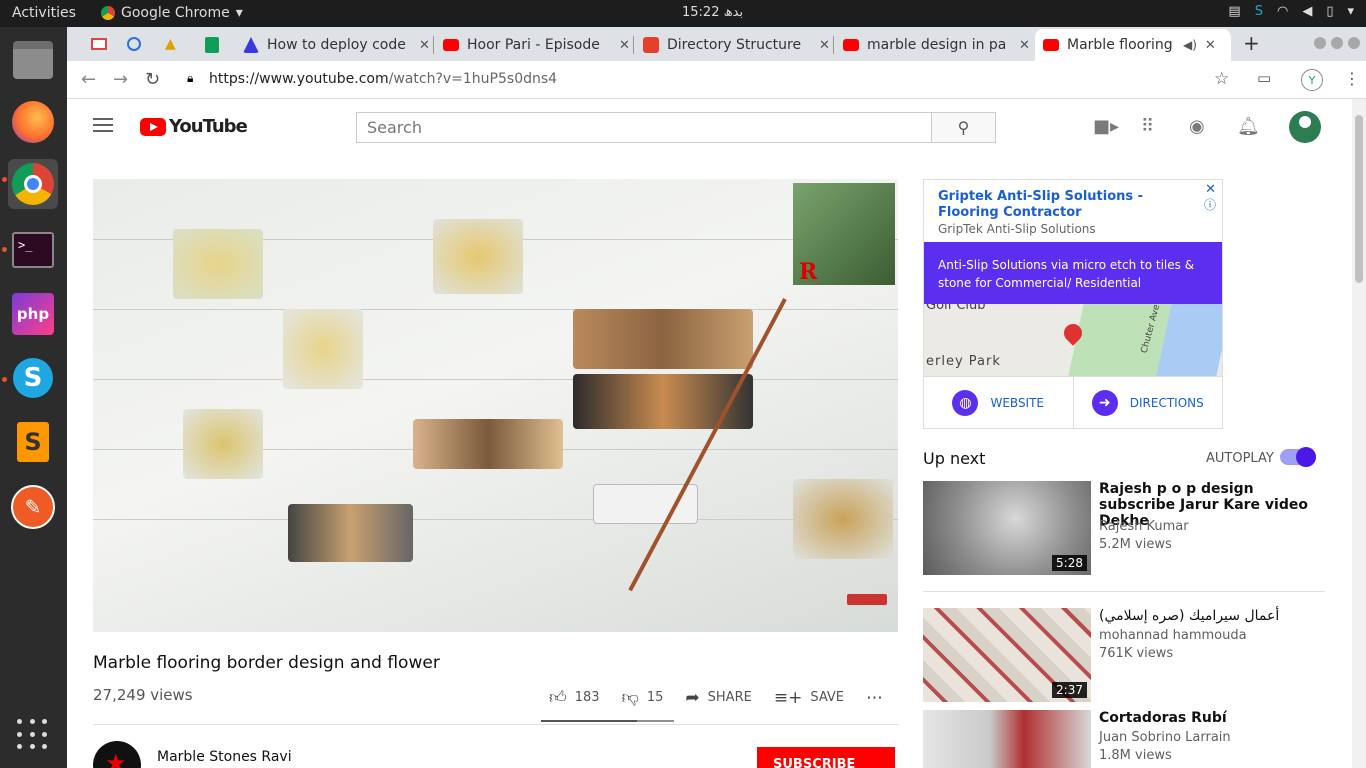  Describe the element at coordinates (33, 122) in the screenshot. I see `firefox-icon` at that location.